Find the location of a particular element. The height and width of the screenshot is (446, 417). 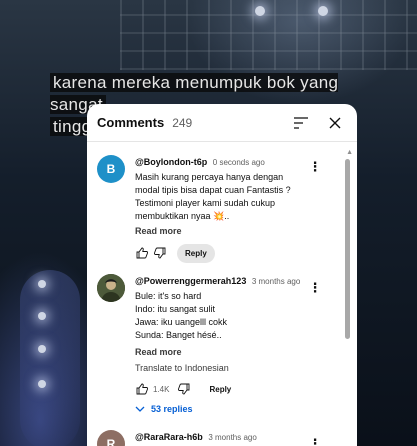

avatar is located at coordinates (111, 288).